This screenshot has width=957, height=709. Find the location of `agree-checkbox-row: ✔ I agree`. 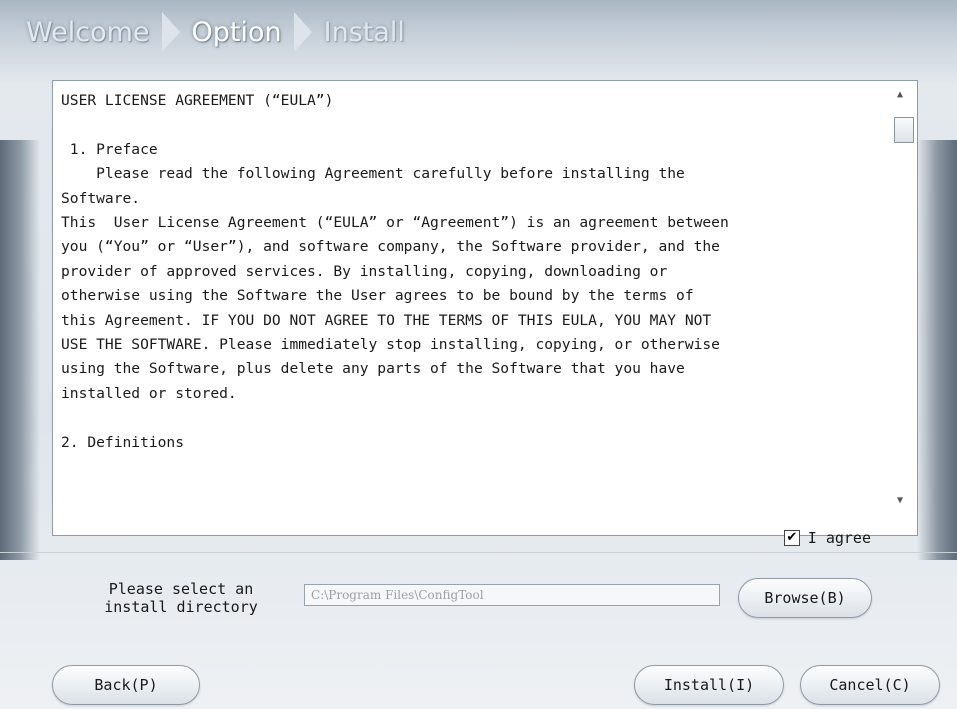

agree-checkbox-row: ✔ I agree is located at coordinates (827, 538).